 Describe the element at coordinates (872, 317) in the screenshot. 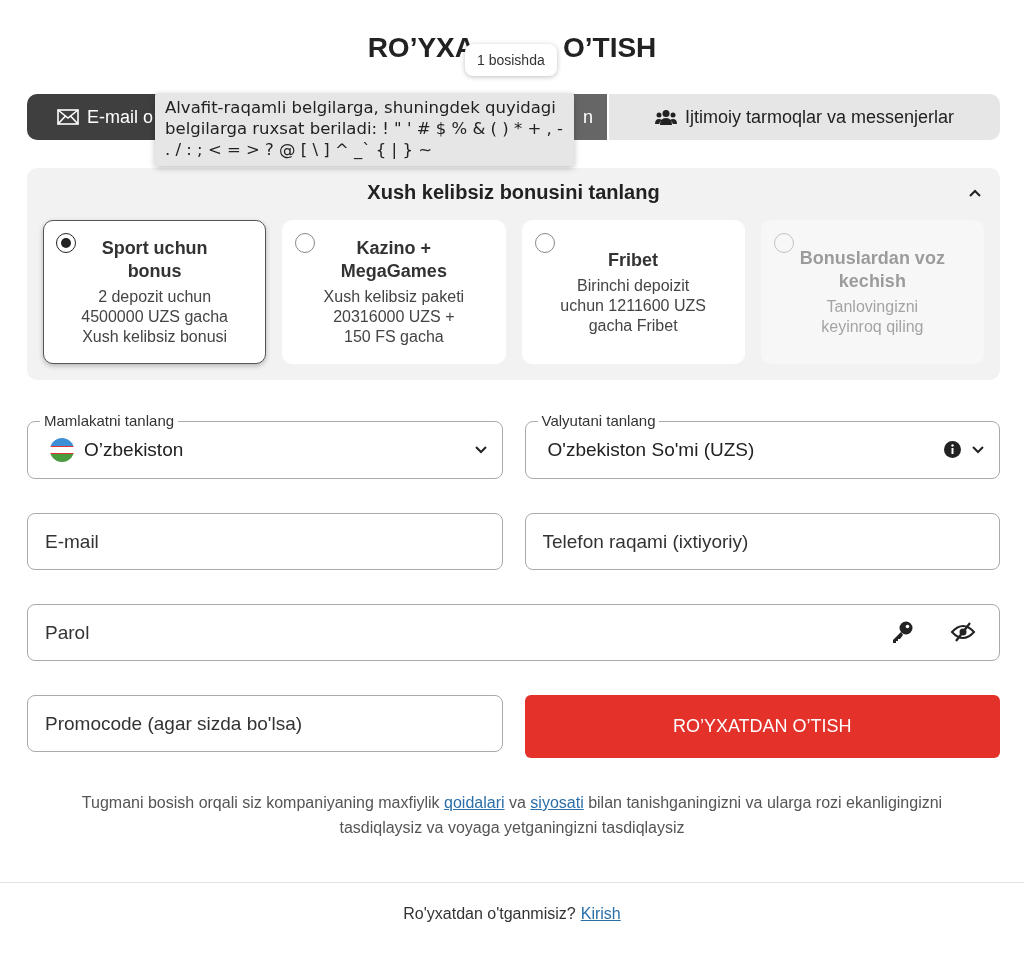

I see `bonus-description: Tanlovingizni keyinroq qiling` at that location.